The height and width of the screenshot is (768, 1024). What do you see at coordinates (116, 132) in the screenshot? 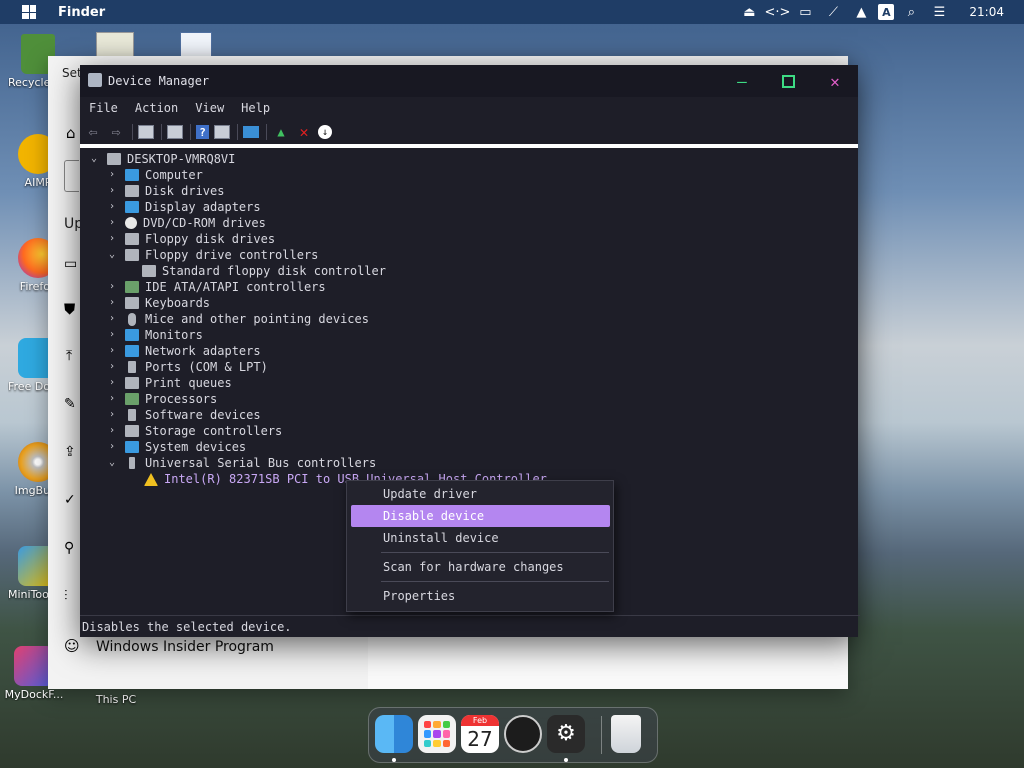
I see `forward-arrow-icon: ⇨` at bounding box center [116, 132].